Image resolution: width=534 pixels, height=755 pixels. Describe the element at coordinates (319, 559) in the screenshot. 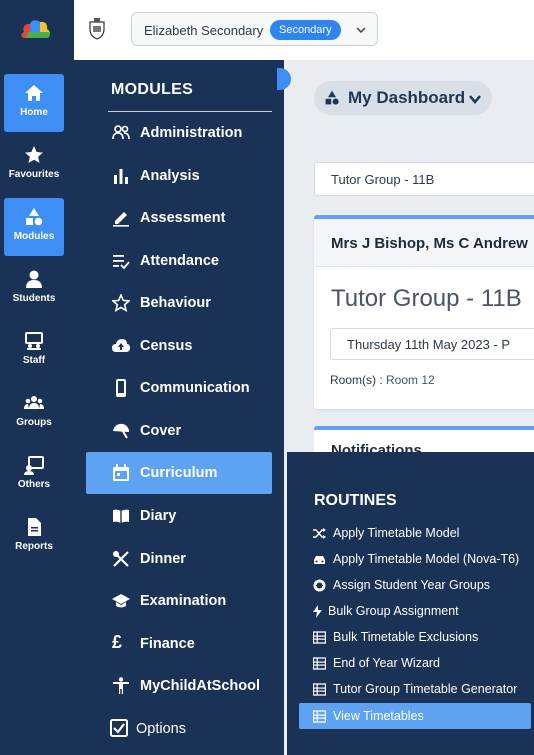

I see `car-icon` at that location.